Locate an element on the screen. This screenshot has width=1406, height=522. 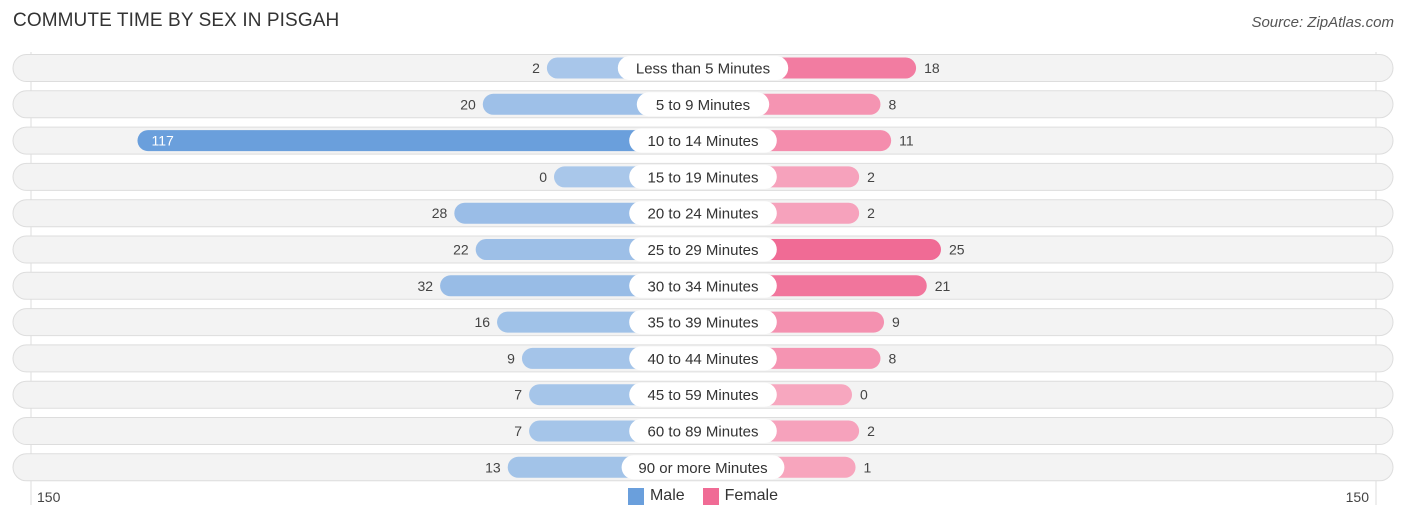
male-value-label: 28 is located at coordinates (440, 213).